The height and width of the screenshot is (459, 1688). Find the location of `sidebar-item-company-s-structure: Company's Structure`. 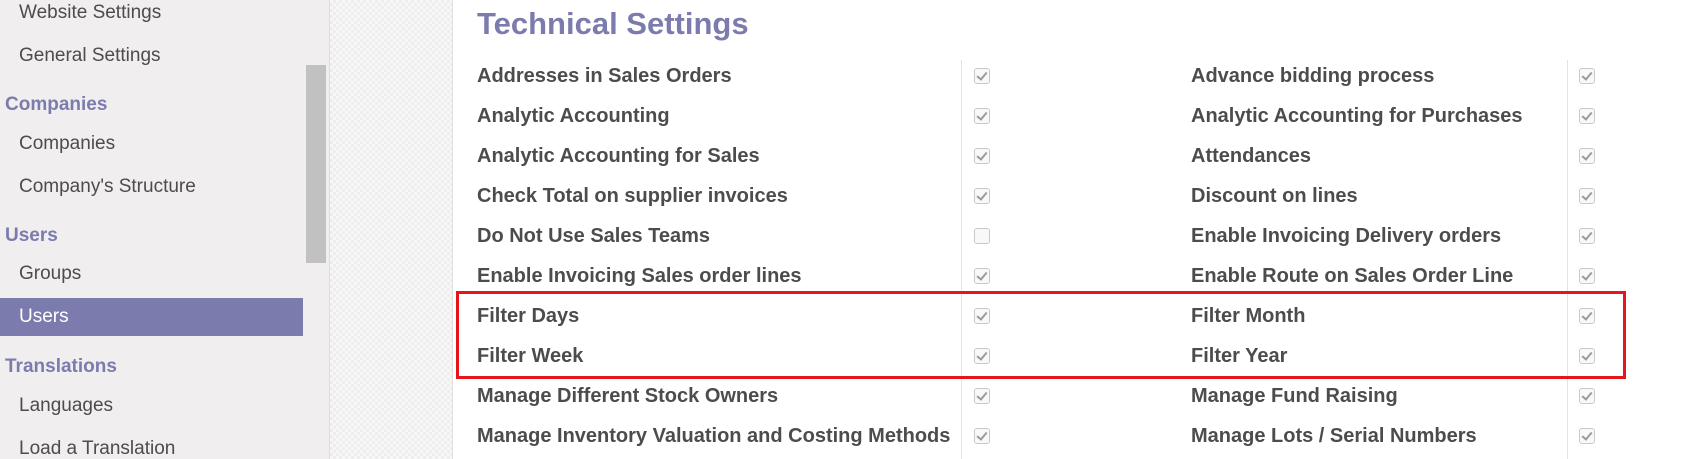

sidebar-item-company-s-structure: Company's Structure is located at coordinates (151, 187).